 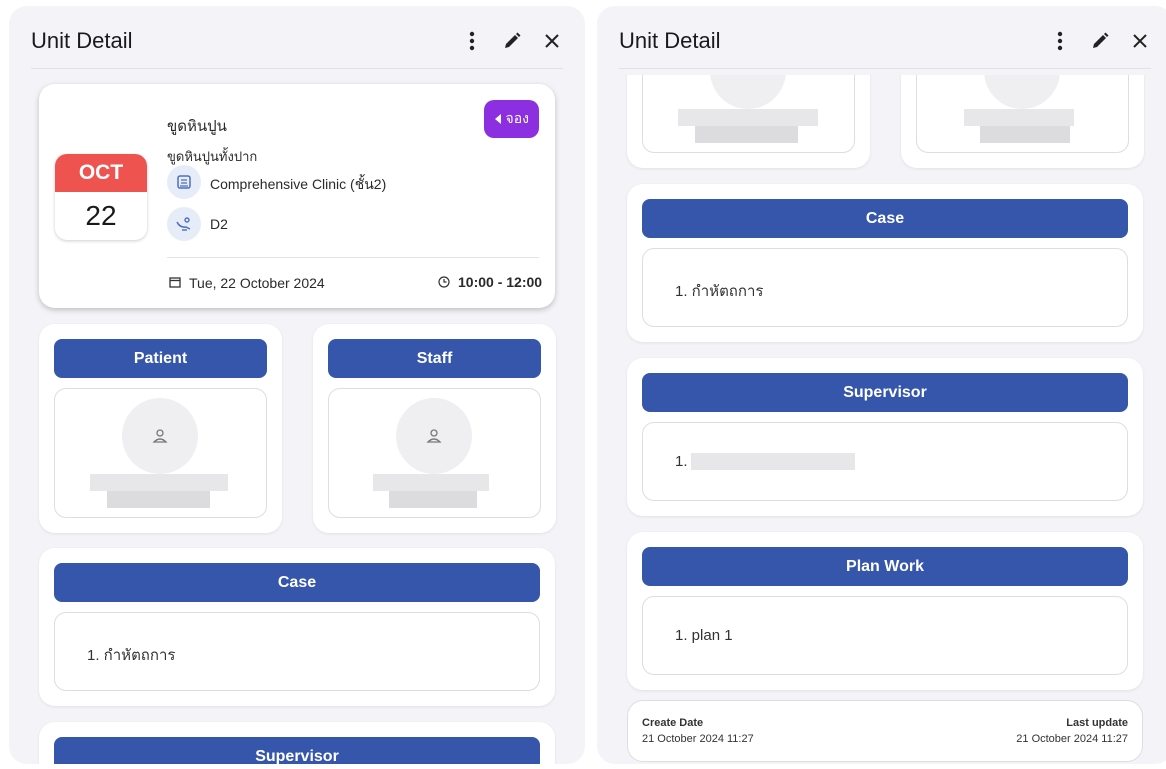 I want to click on subtreatment-name: ขูดหินปูนทั้งปาก, so click(x=212, y=156).